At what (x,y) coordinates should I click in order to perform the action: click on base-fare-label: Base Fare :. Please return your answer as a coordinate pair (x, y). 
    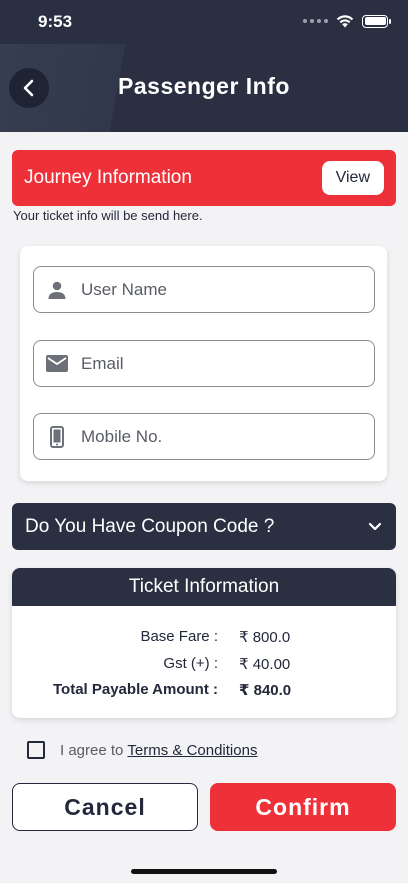
    Looking at the image, I should click on (179, 636).